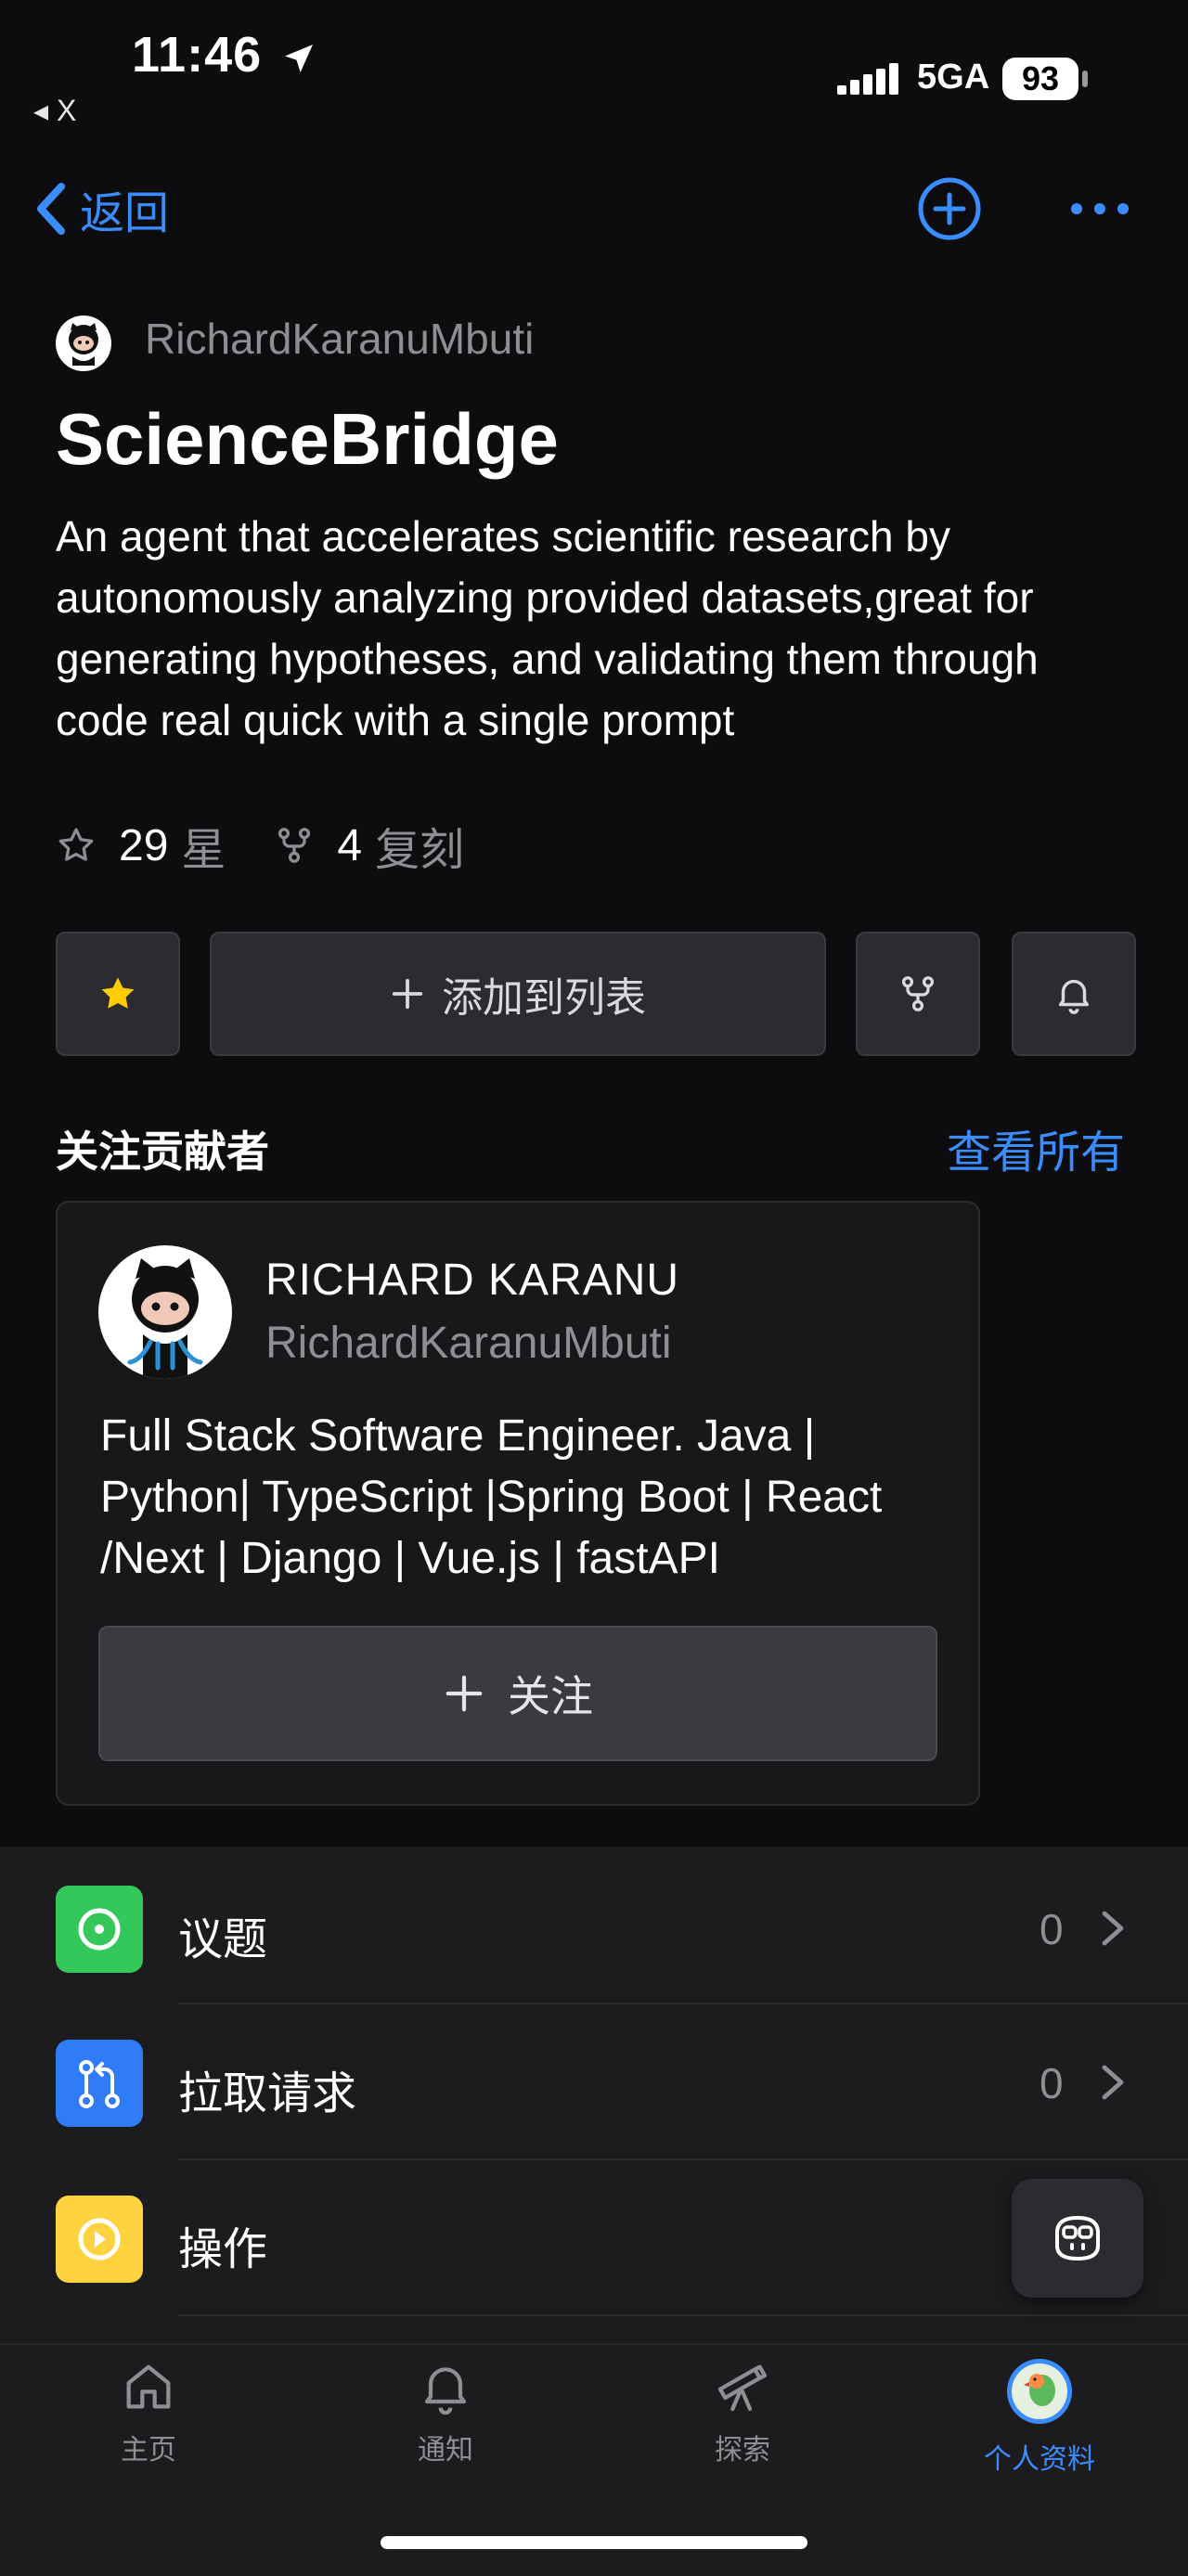  What do you see at coordinates (299, 58) in the screenshot?
I see `location-arrow-icon` at bounding box center [299, 58].